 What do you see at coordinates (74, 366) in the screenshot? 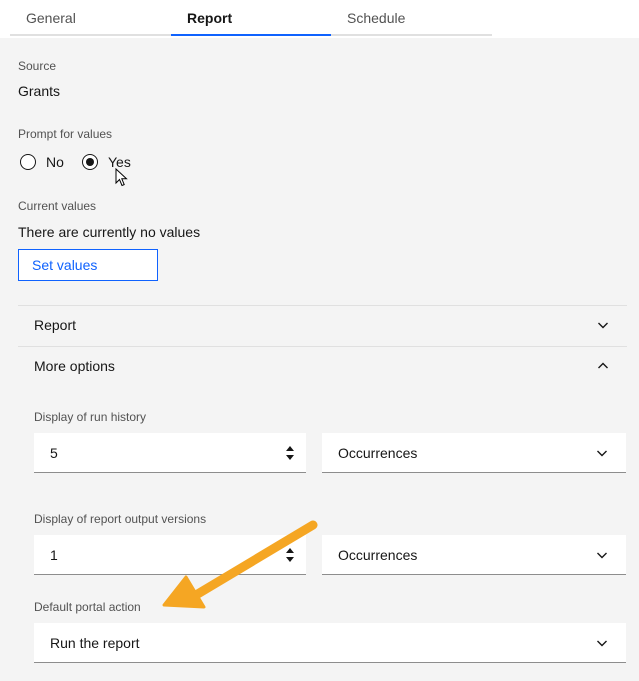
I see `accordion-more-options-title: More options` at bounding box center [74, 366].